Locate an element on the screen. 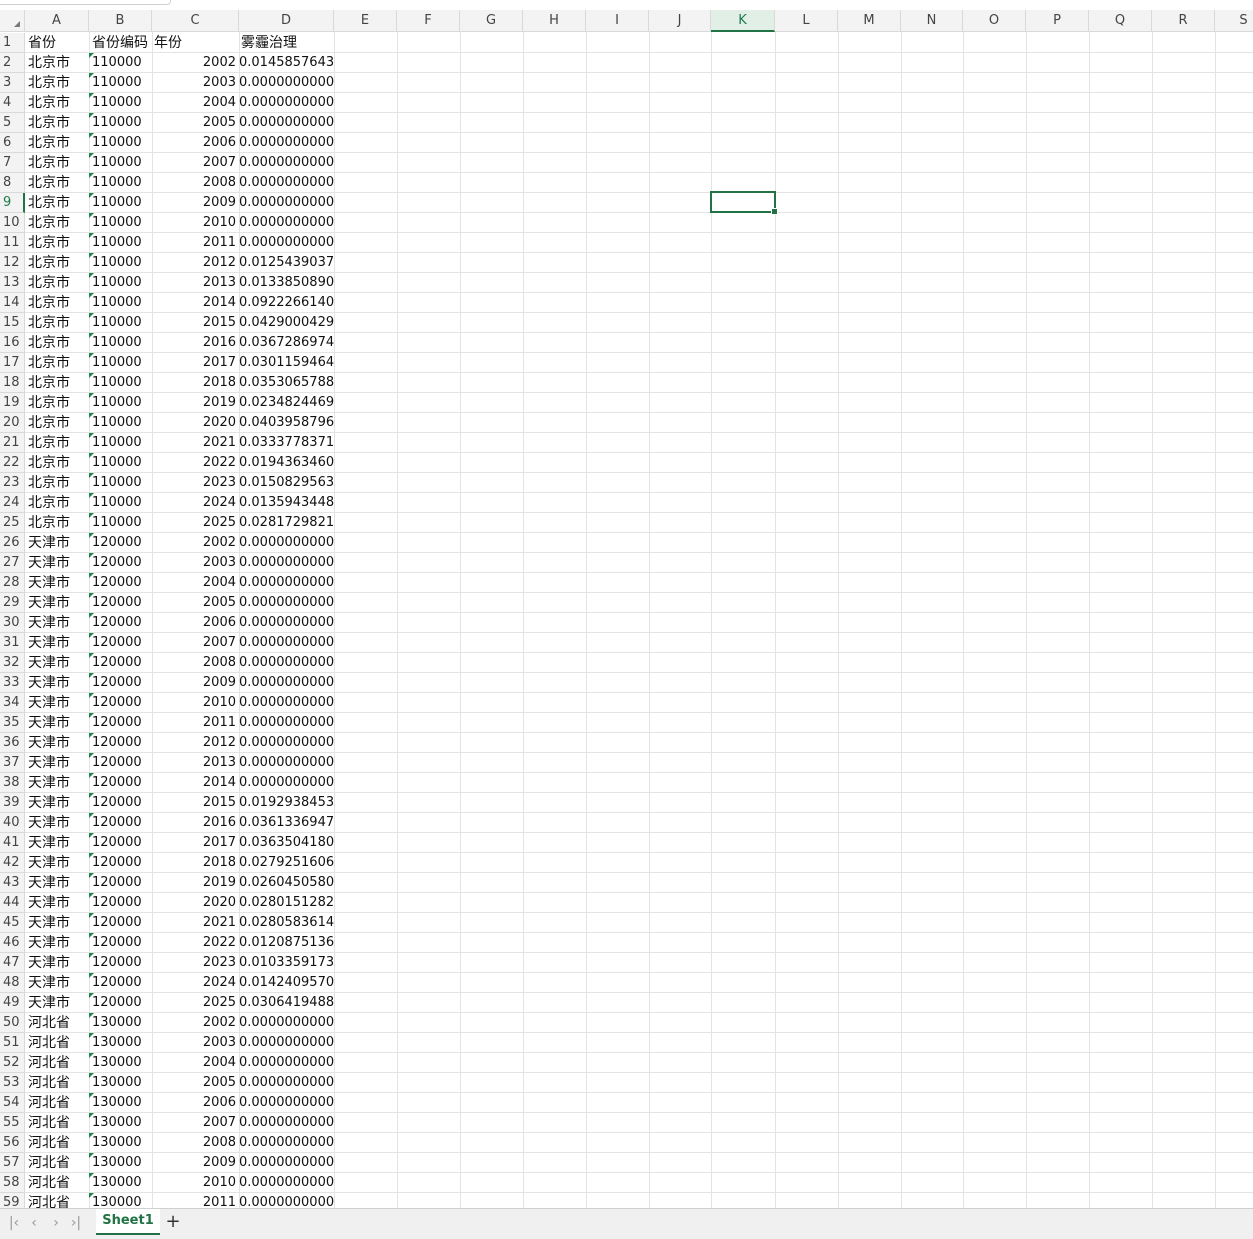 Image resolution: width=1253 pixels, height=1239 pixels. cell-year: 2007 is located at coordinates (195, 643).